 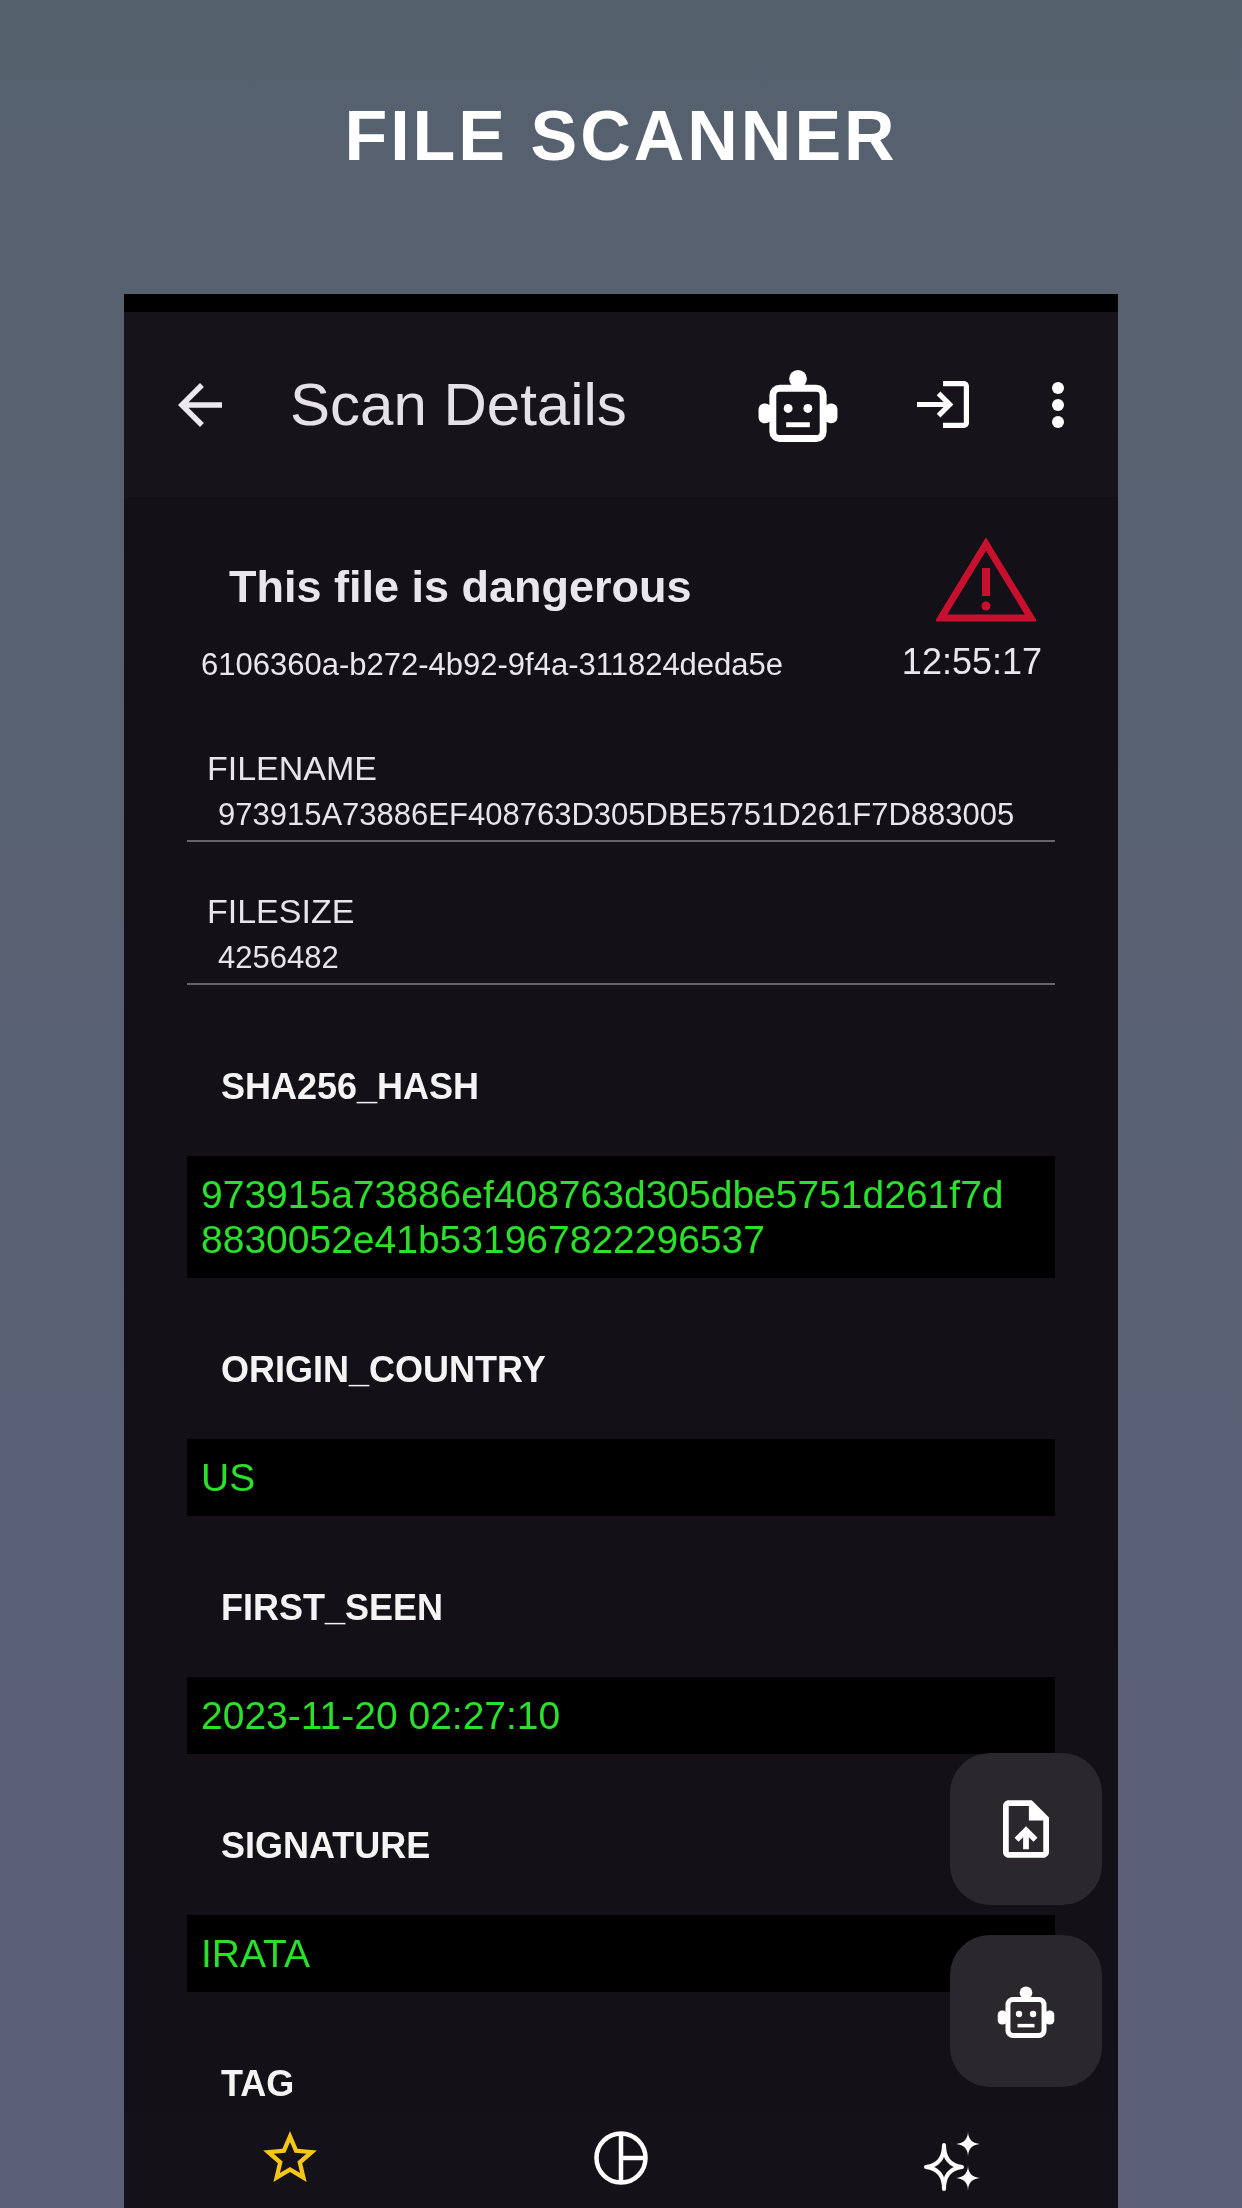 I want to click on detail-label: SHA256_HASH, so click(x=350, y=1087).